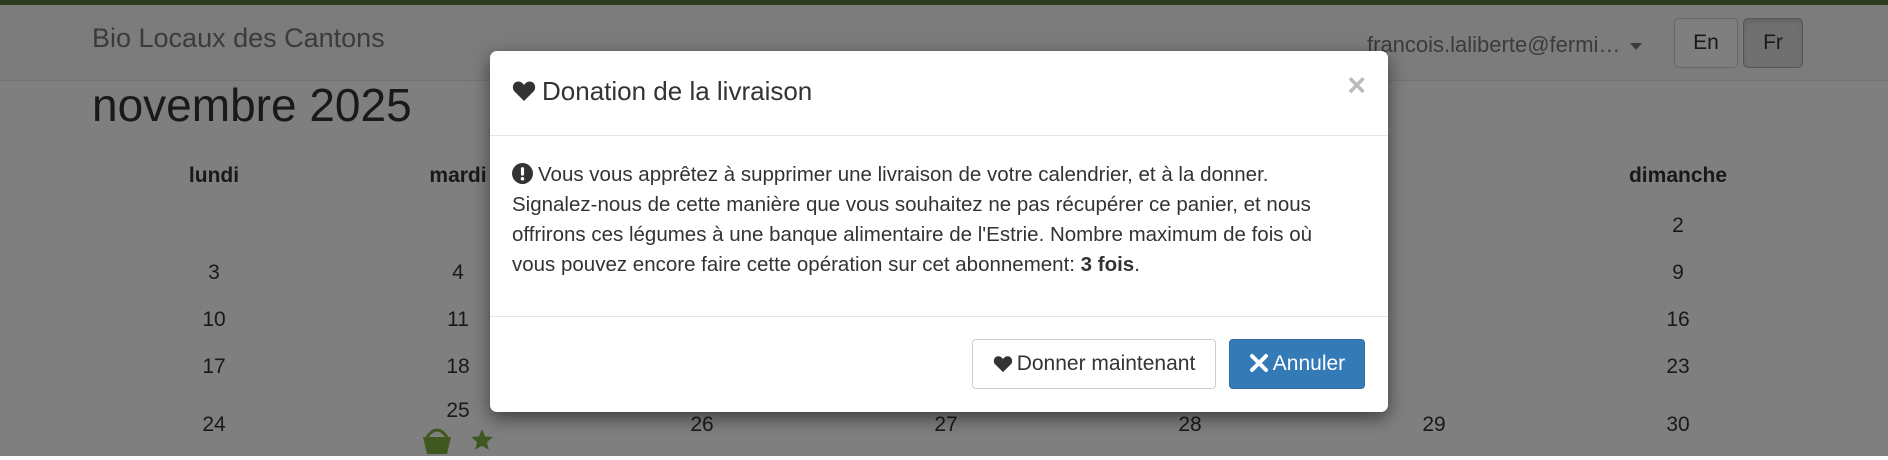  Describe the element at coordinates (522, 173) in the screenshot. I see `exclamation-circle-icon` at that location.